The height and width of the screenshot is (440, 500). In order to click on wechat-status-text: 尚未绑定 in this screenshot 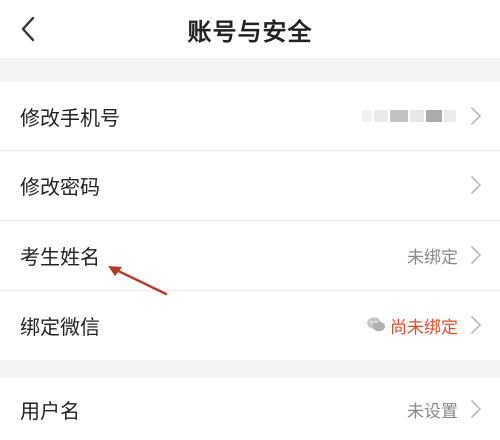, I will do `click(424, 327)`.